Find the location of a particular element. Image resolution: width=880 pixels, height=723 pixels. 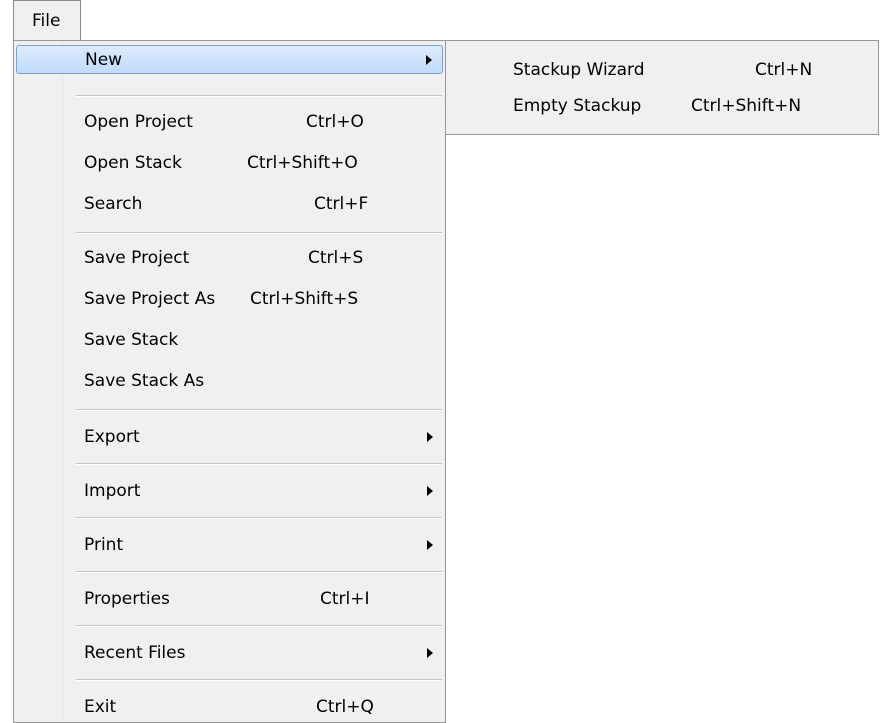

menu-item-open-project-shortcut: Ctrl+O is located at coordinates (335, 122).